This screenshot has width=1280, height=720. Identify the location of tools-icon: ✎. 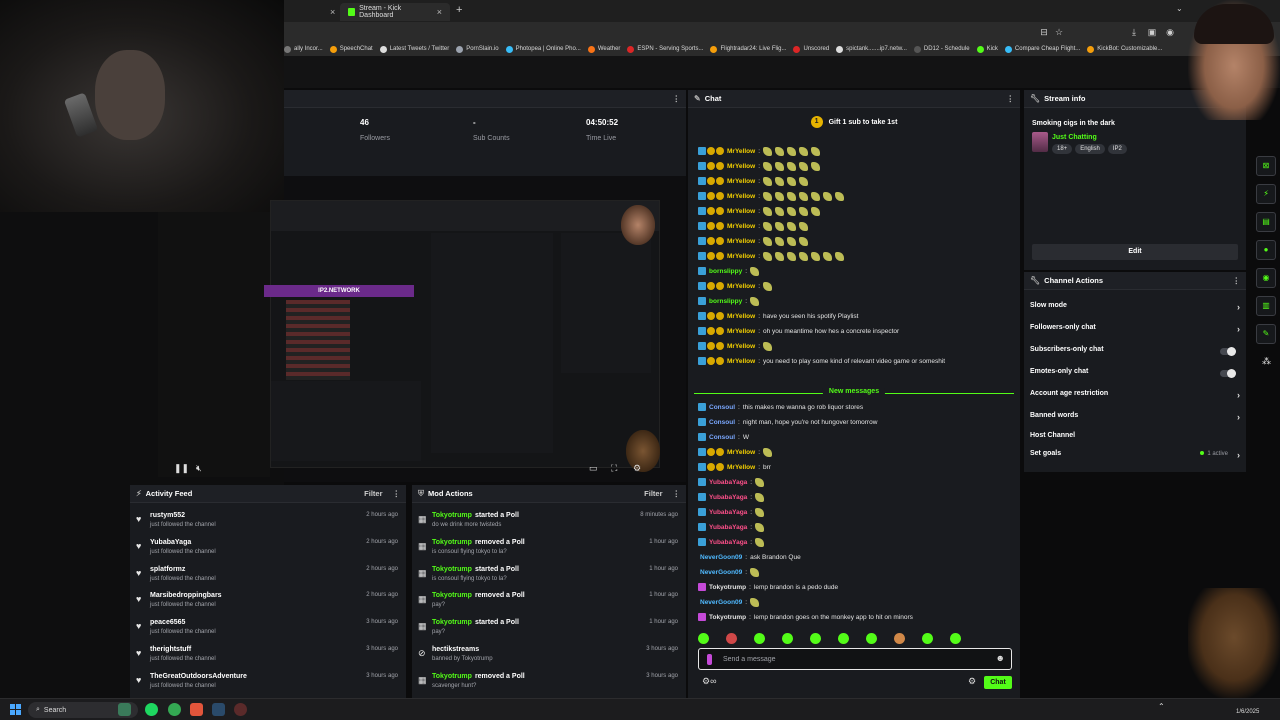
(1266, 334).